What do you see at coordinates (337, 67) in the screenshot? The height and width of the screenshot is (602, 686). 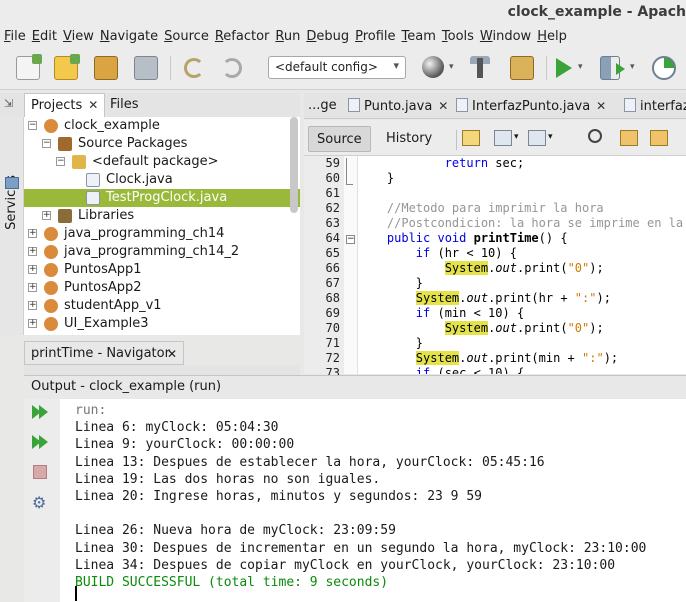 I see `config-select: <default config> ▾` at bounding box center [337, 67].